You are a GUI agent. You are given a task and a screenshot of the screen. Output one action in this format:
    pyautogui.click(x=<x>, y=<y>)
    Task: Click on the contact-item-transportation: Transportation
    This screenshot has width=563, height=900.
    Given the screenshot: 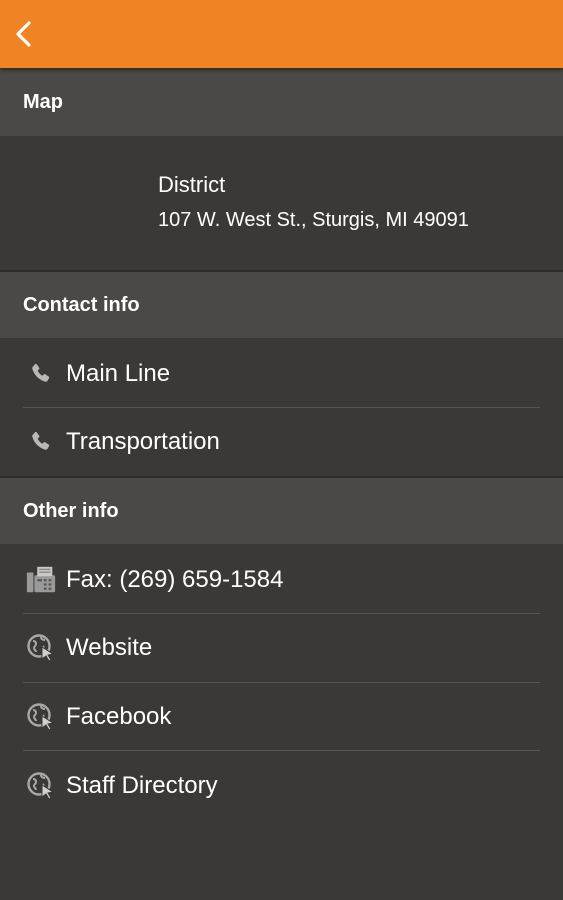 What is the action you would take?
    pyautogui.click(x=281, y=442)
    